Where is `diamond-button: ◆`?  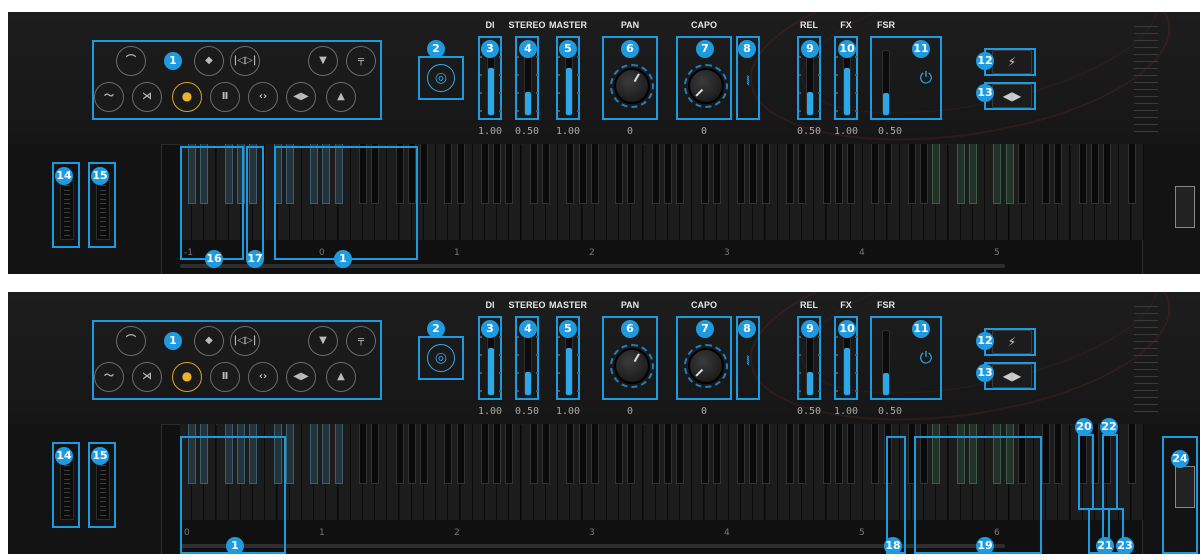 diamond-button: ◆ is located at coordinates (209, 341).